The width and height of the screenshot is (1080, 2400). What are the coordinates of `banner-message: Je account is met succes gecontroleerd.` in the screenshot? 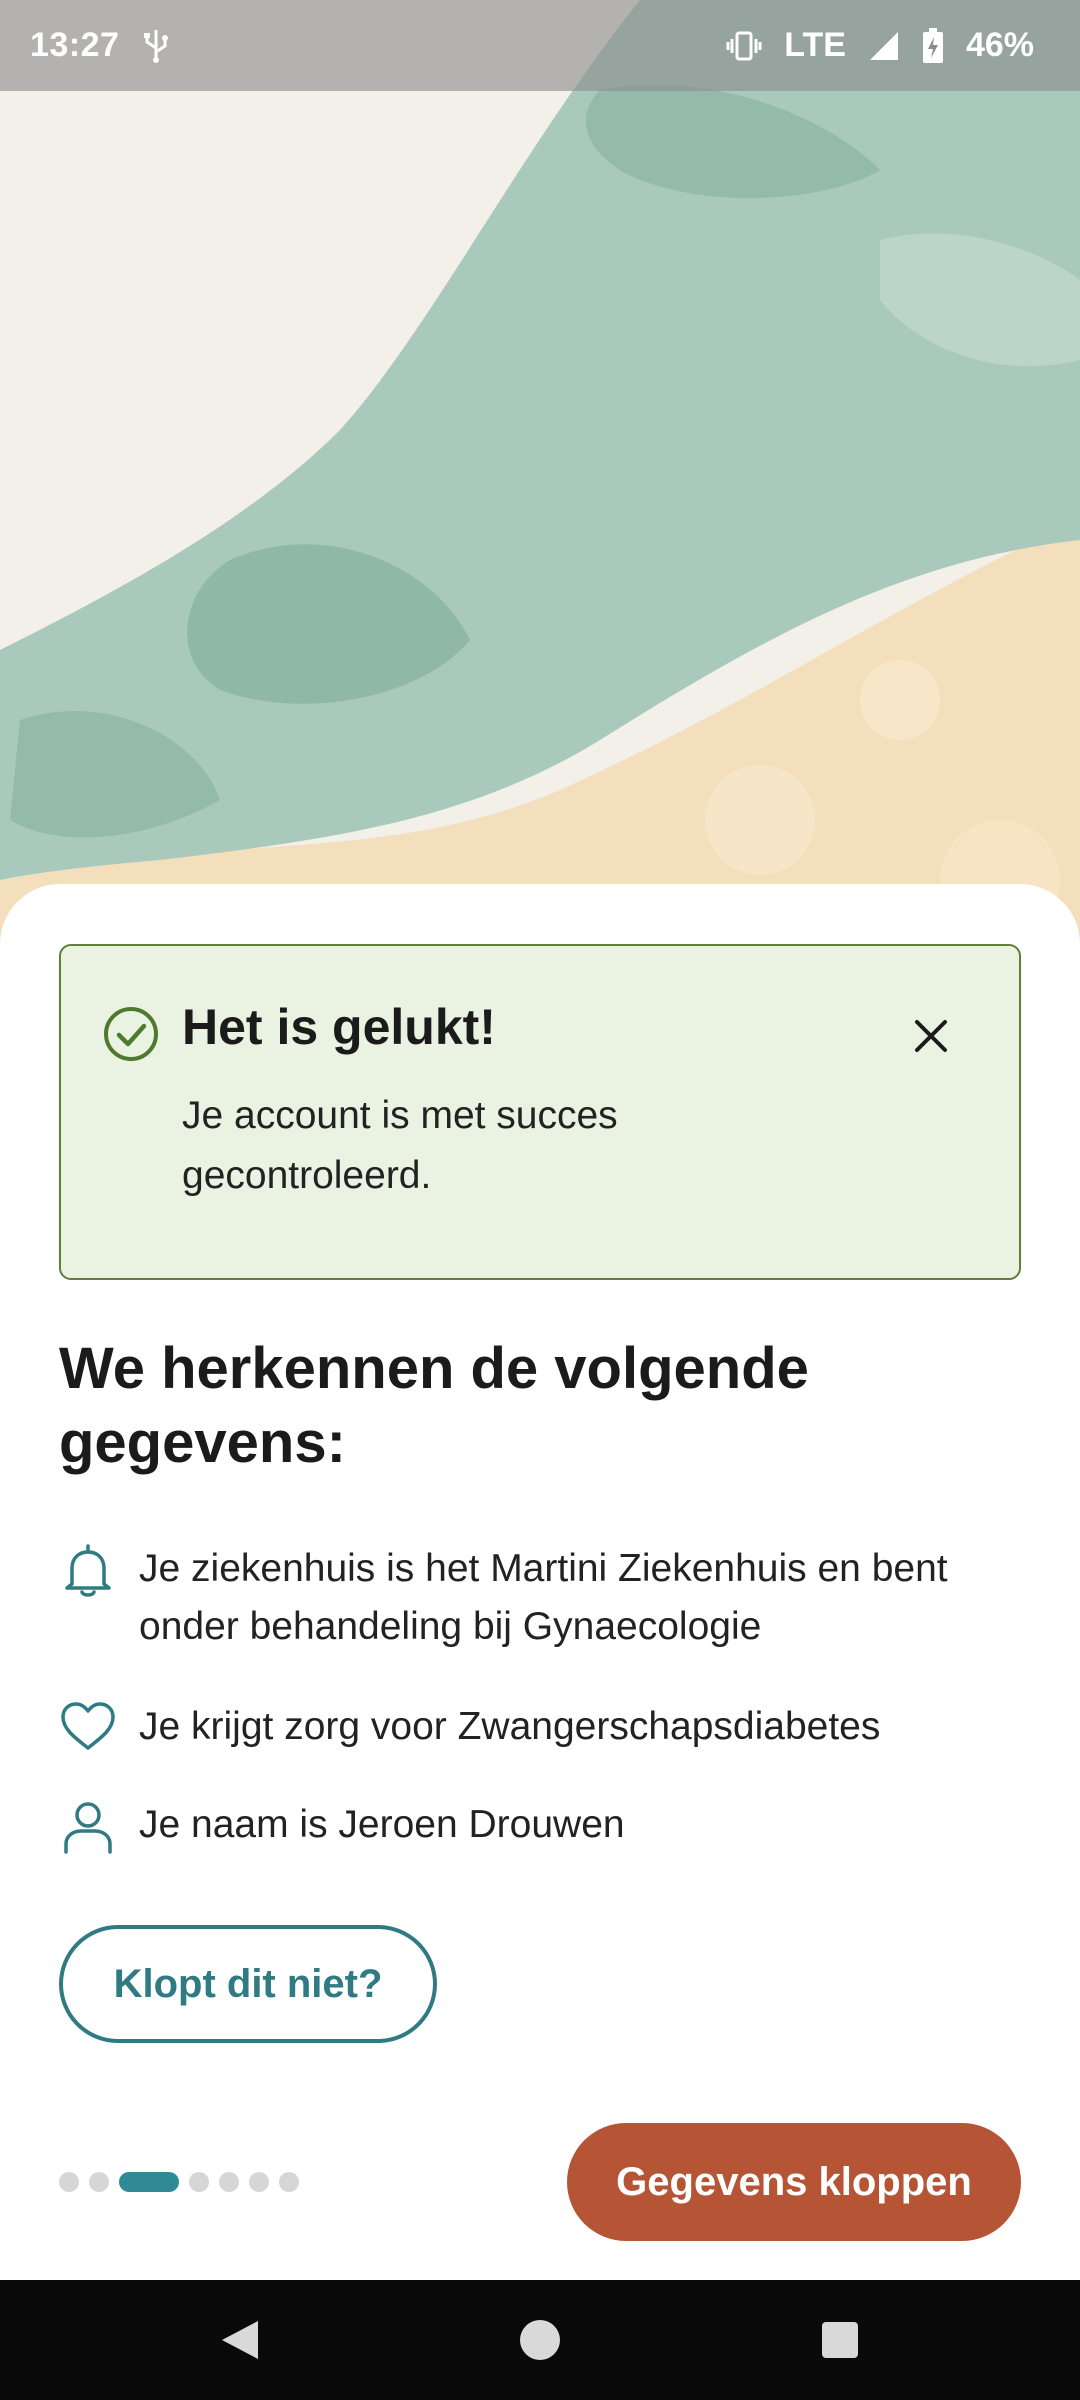 It's located at (400, 1145).